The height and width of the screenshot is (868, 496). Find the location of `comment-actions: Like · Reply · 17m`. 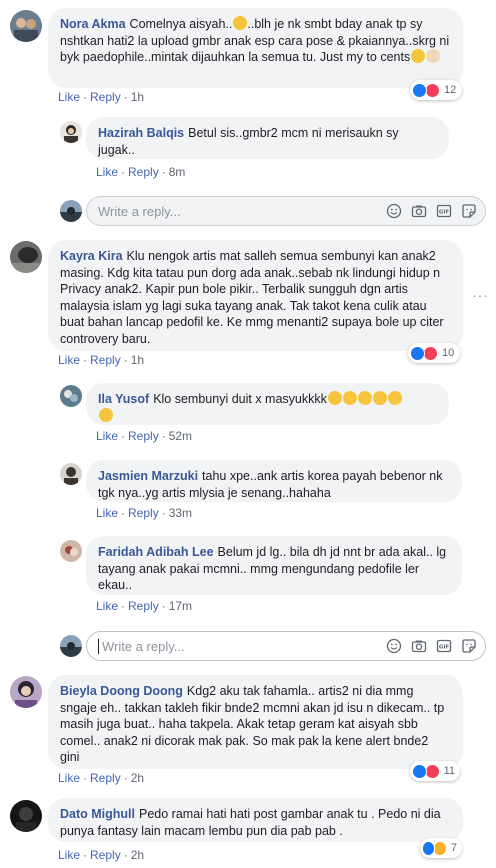

comment-actions: Like · Reply · 17m is located at coordinates (144, 606).